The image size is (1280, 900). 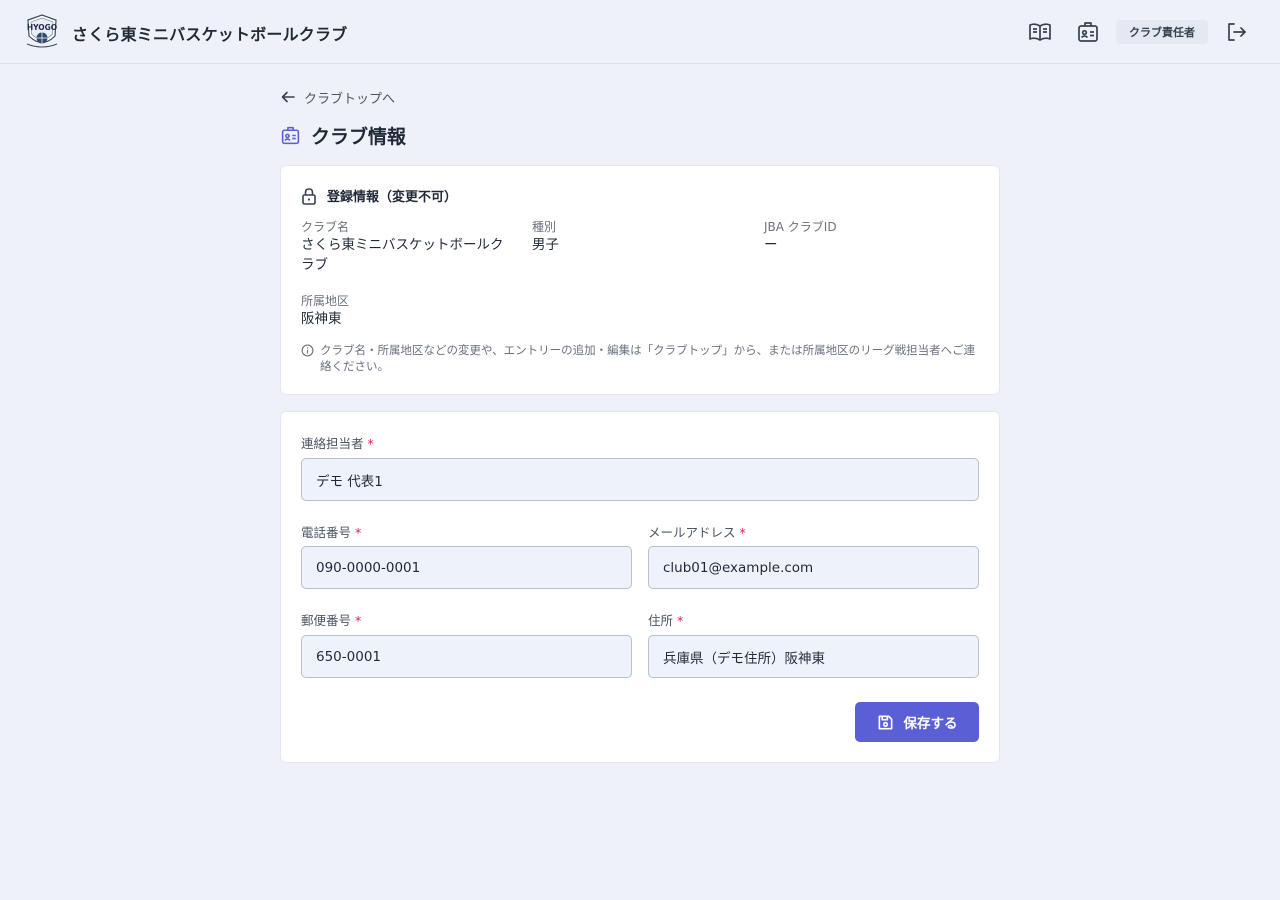 What do you see at coordinates (326, 620) in the screenshot?
I see `postal-code-label-text: 郵便番号` at bounding box center [326, 620].